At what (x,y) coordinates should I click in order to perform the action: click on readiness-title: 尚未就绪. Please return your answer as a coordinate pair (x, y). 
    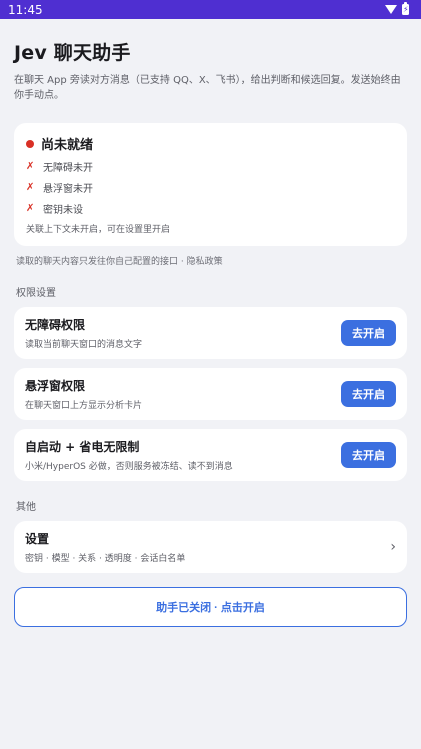
    Looking at the image, I should click on (67, 145).